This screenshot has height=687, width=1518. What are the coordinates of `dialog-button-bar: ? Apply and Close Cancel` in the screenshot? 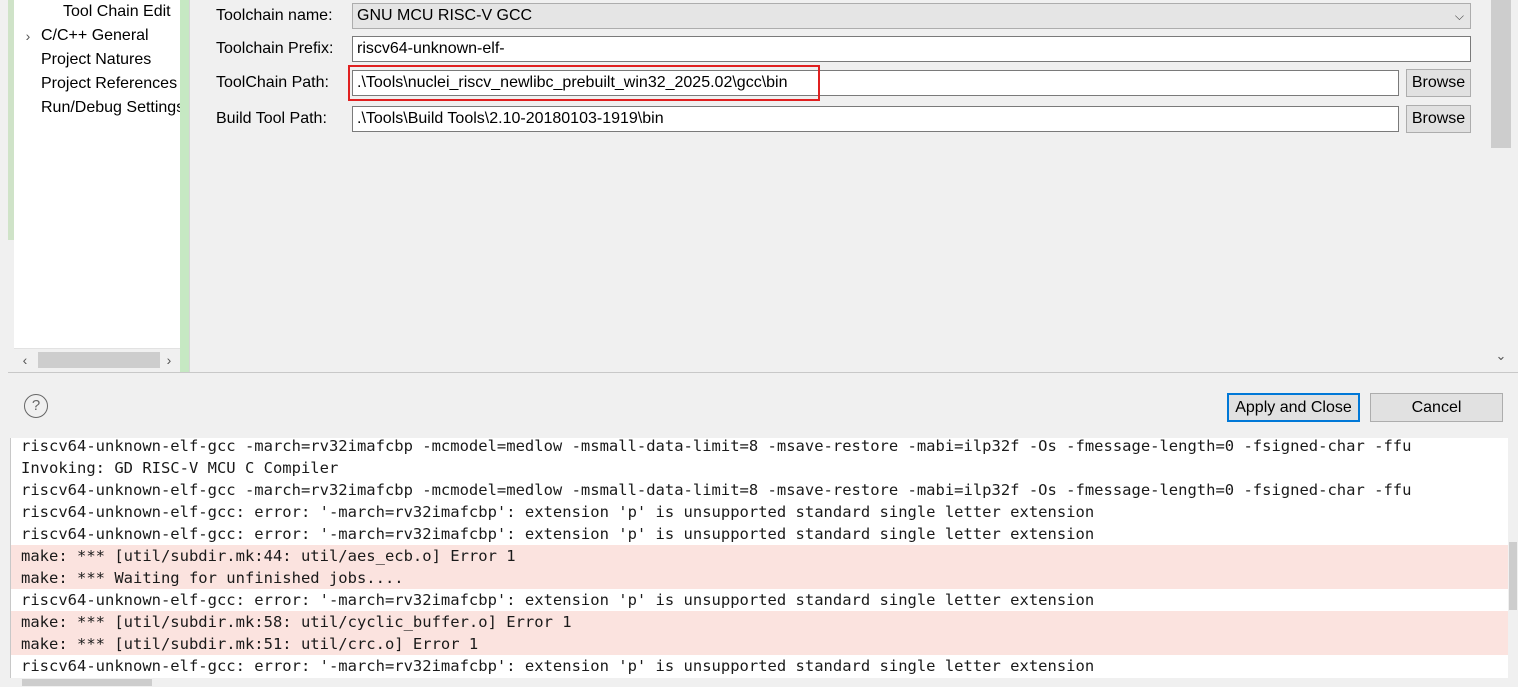 It's located at (763, 405).